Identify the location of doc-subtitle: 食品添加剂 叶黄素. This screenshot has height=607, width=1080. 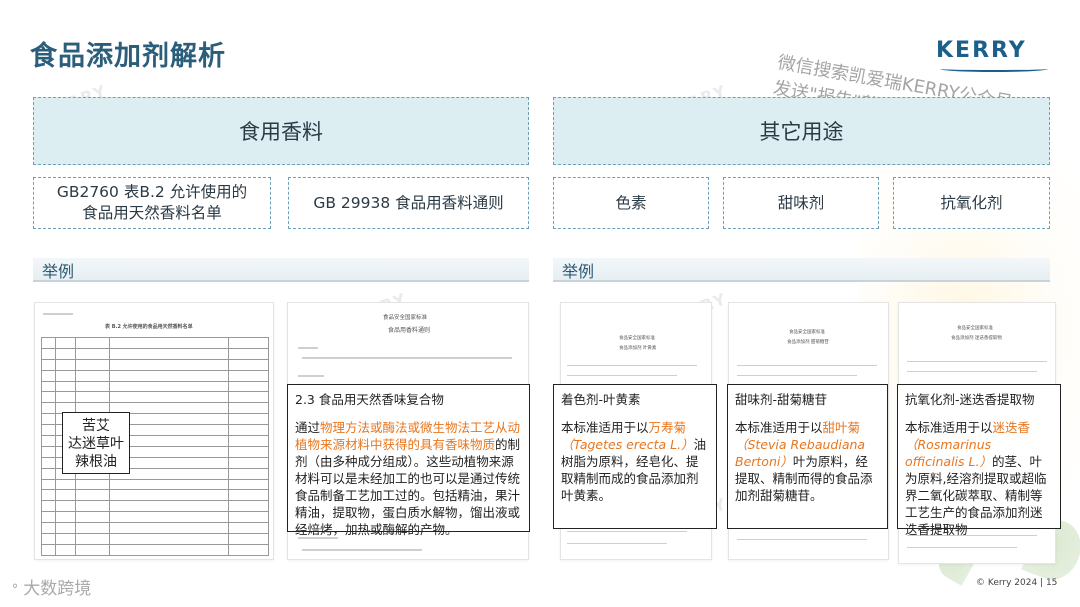
(638, 348).